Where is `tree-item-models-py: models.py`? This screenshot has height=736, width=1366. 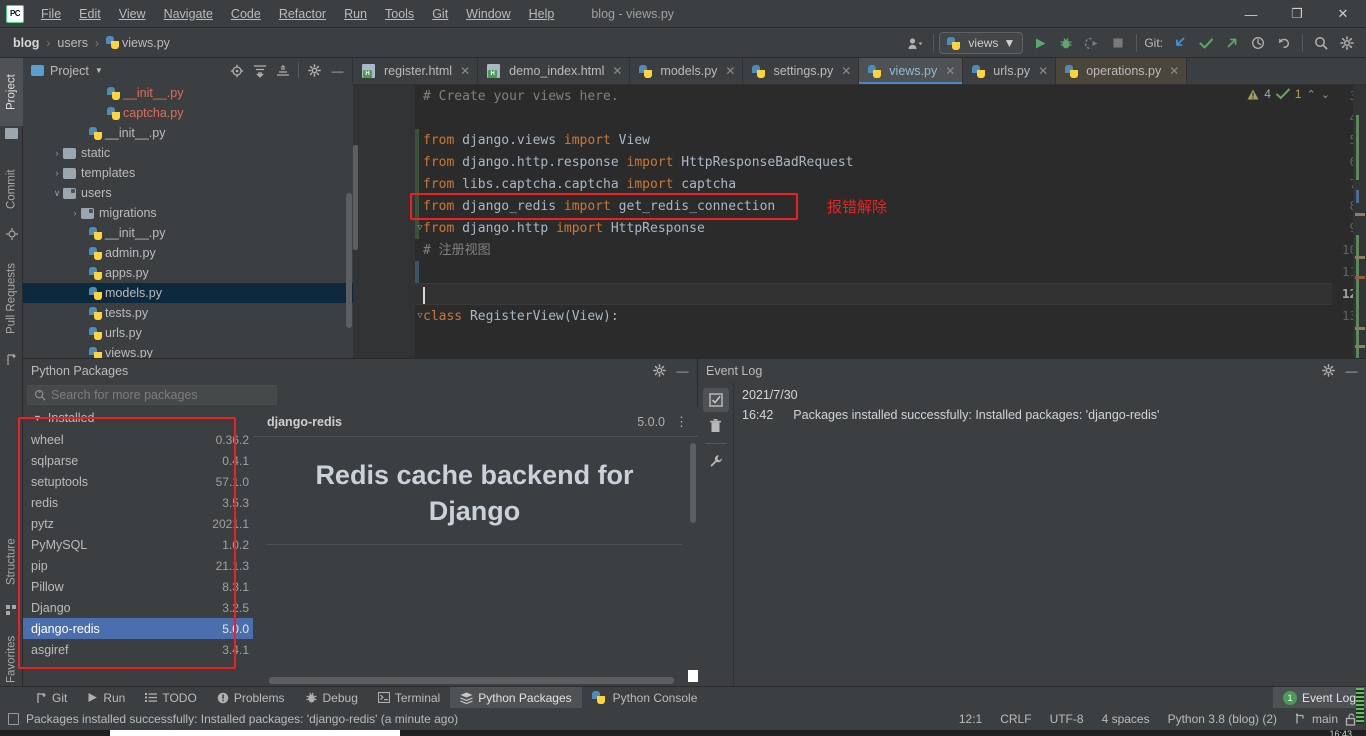 tree-item-models-py: models.py is located at coordinates (188, 293).